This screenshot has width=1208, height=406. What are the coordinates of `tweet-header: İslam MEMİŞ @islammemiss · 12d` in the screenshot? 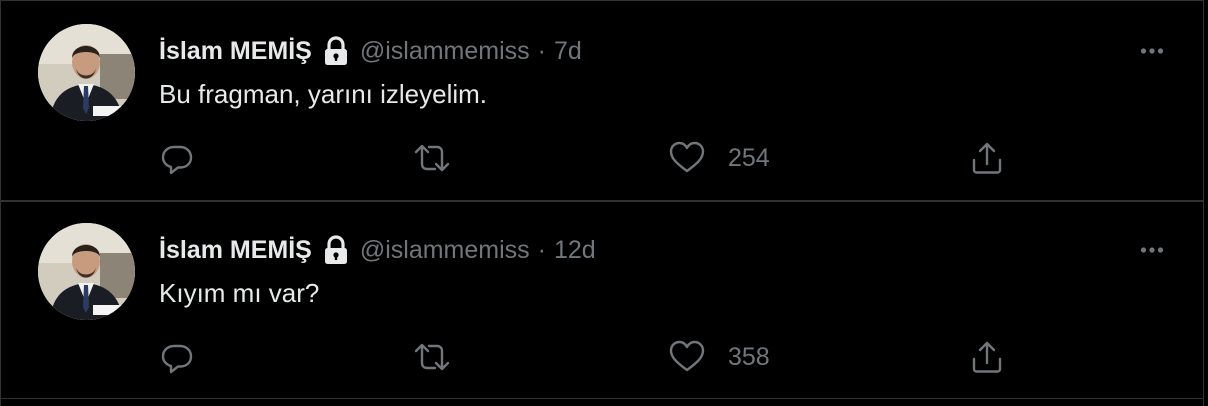 It's located at (377, 250).